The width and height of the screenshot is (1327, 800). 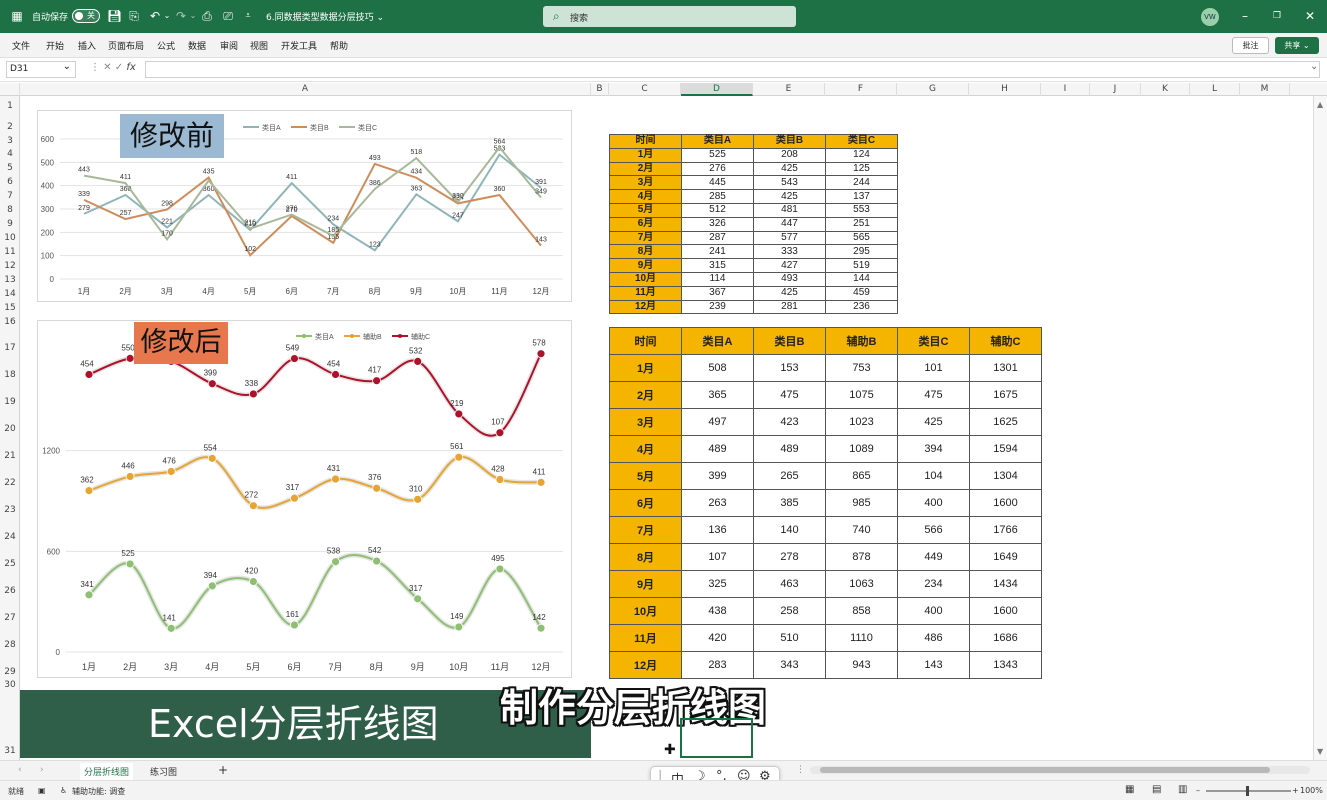 What do you see at coordinates (717, 584) in the screenshot?
I see `table-cell: 325` at bounding box center [717, 584].